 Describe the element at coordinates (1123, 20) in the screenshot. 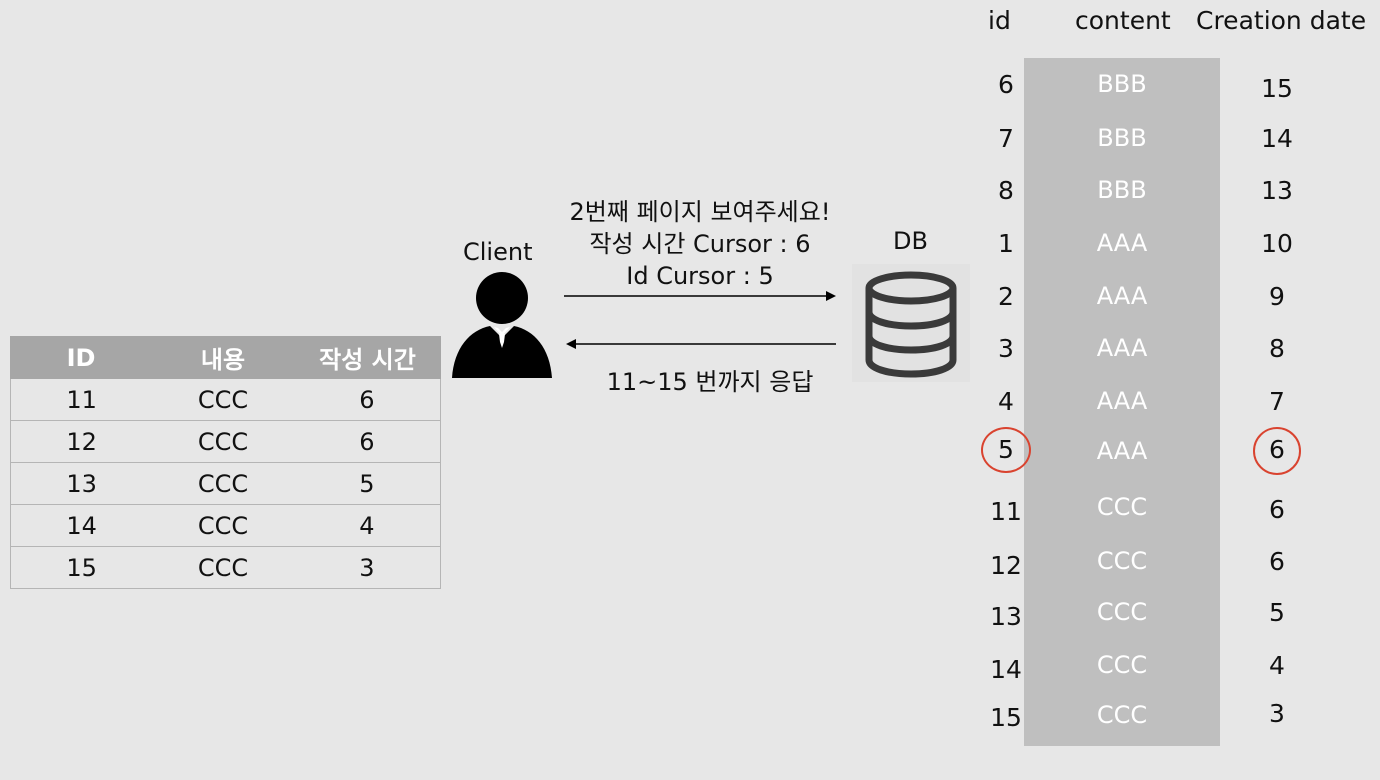

I see `db-header-content: content` at that location.